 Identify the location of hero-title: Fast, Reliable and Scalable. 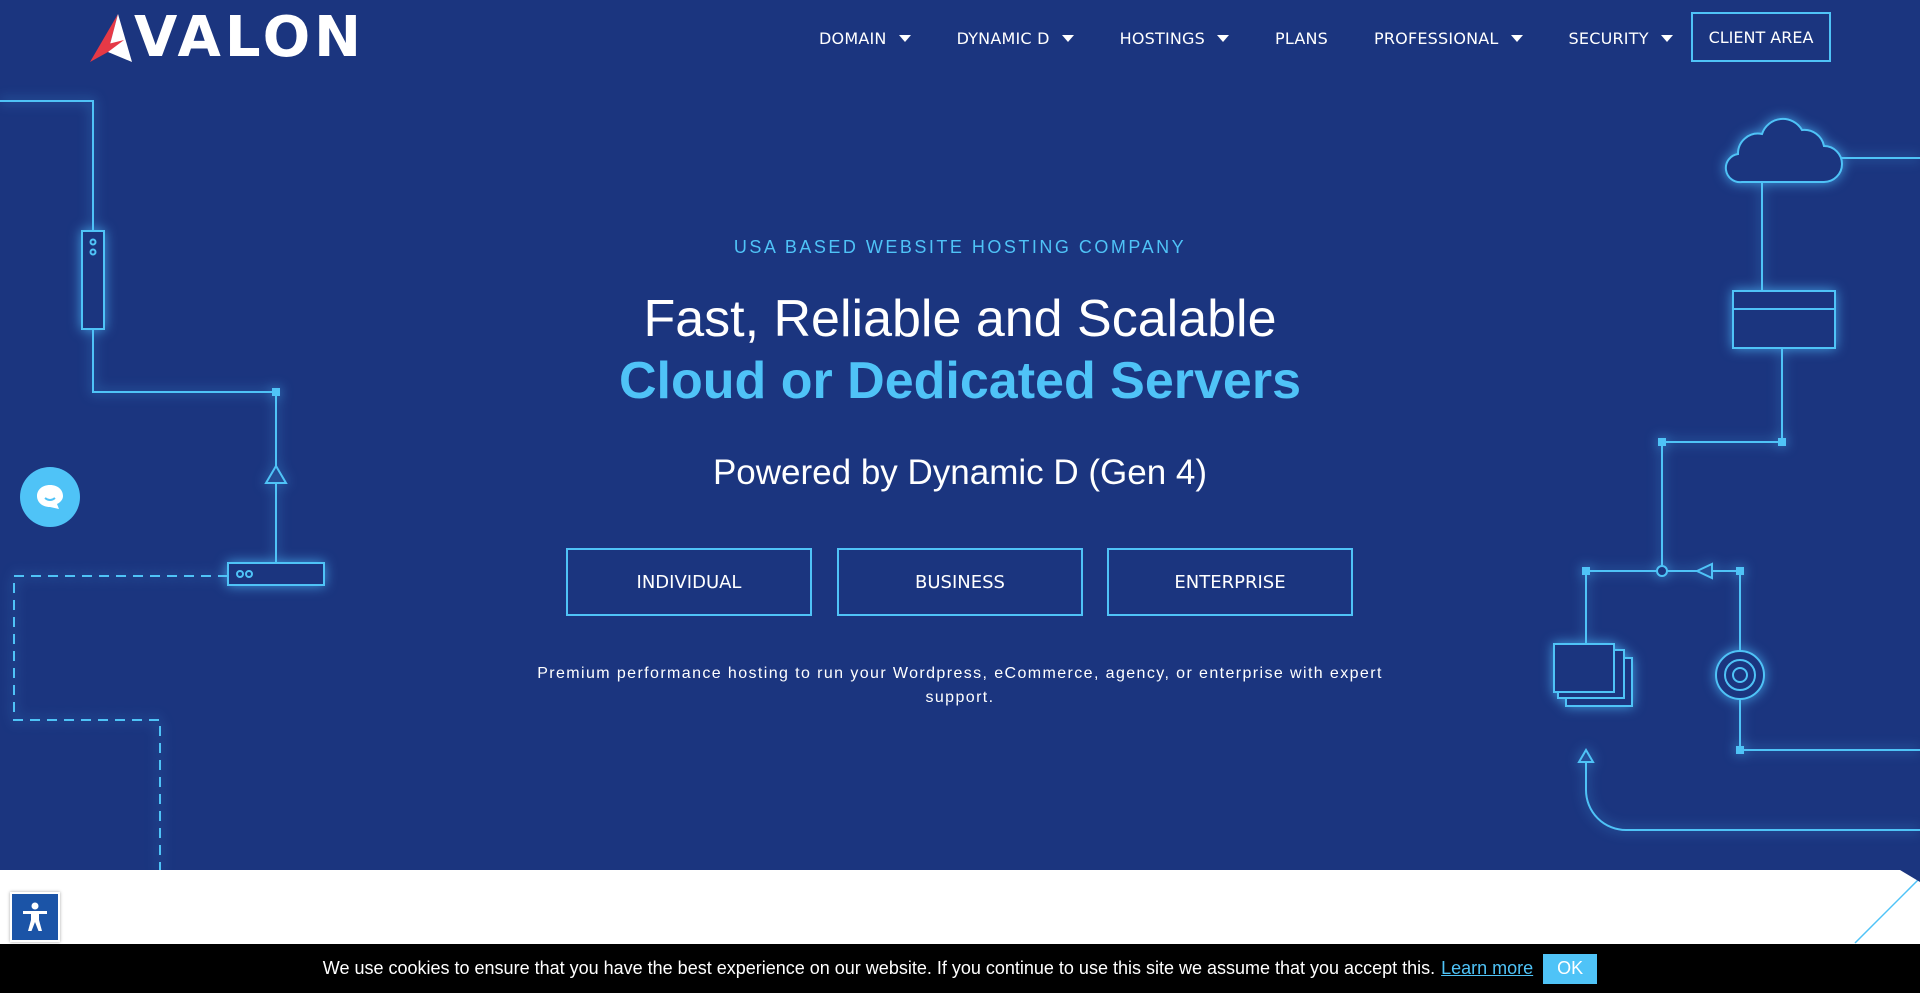
(960, 319).